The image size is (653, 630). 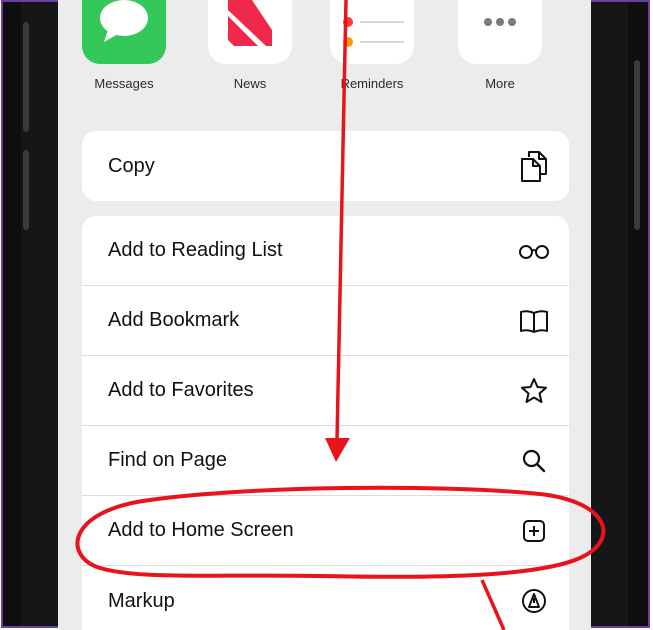 I want to click on more-icon, so click(x=500, y=32).